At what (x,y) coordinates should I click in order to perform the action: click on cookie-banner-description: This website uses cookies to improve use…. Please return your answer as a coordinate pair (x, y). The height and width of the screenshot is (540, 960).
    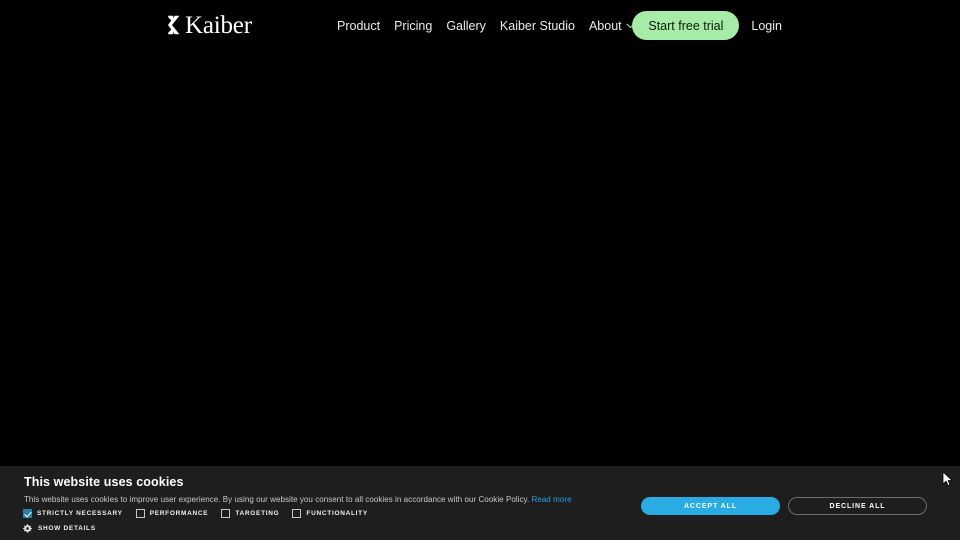
    Looking at the image, I should click on (298, 499).